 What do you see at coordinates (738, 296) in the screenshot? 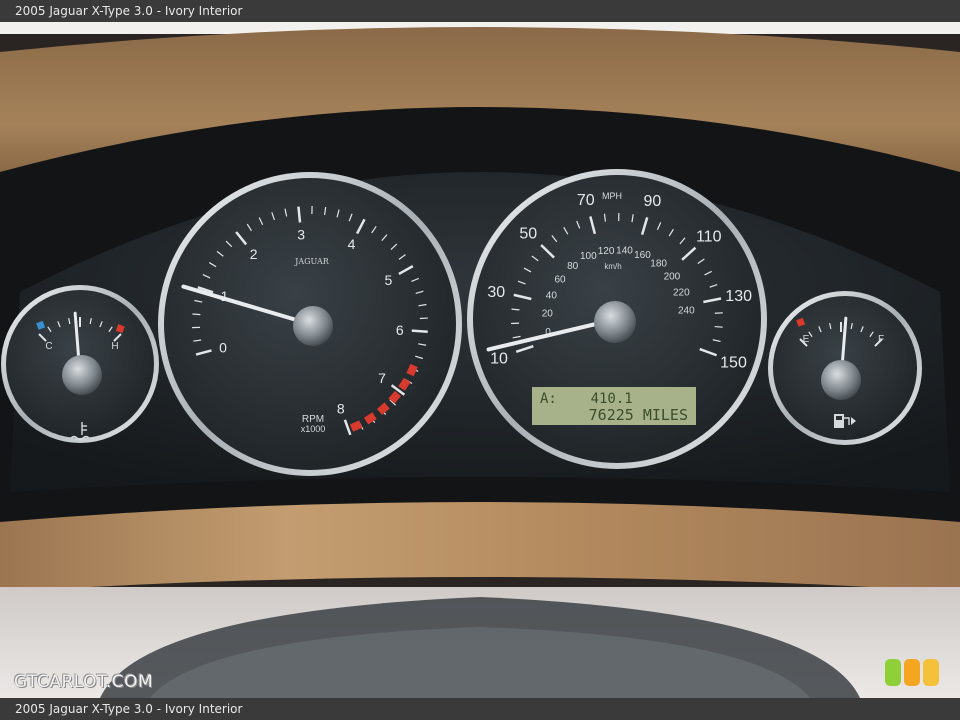
I see `mph-tick-label: 130` at bounding box center [738, 296].